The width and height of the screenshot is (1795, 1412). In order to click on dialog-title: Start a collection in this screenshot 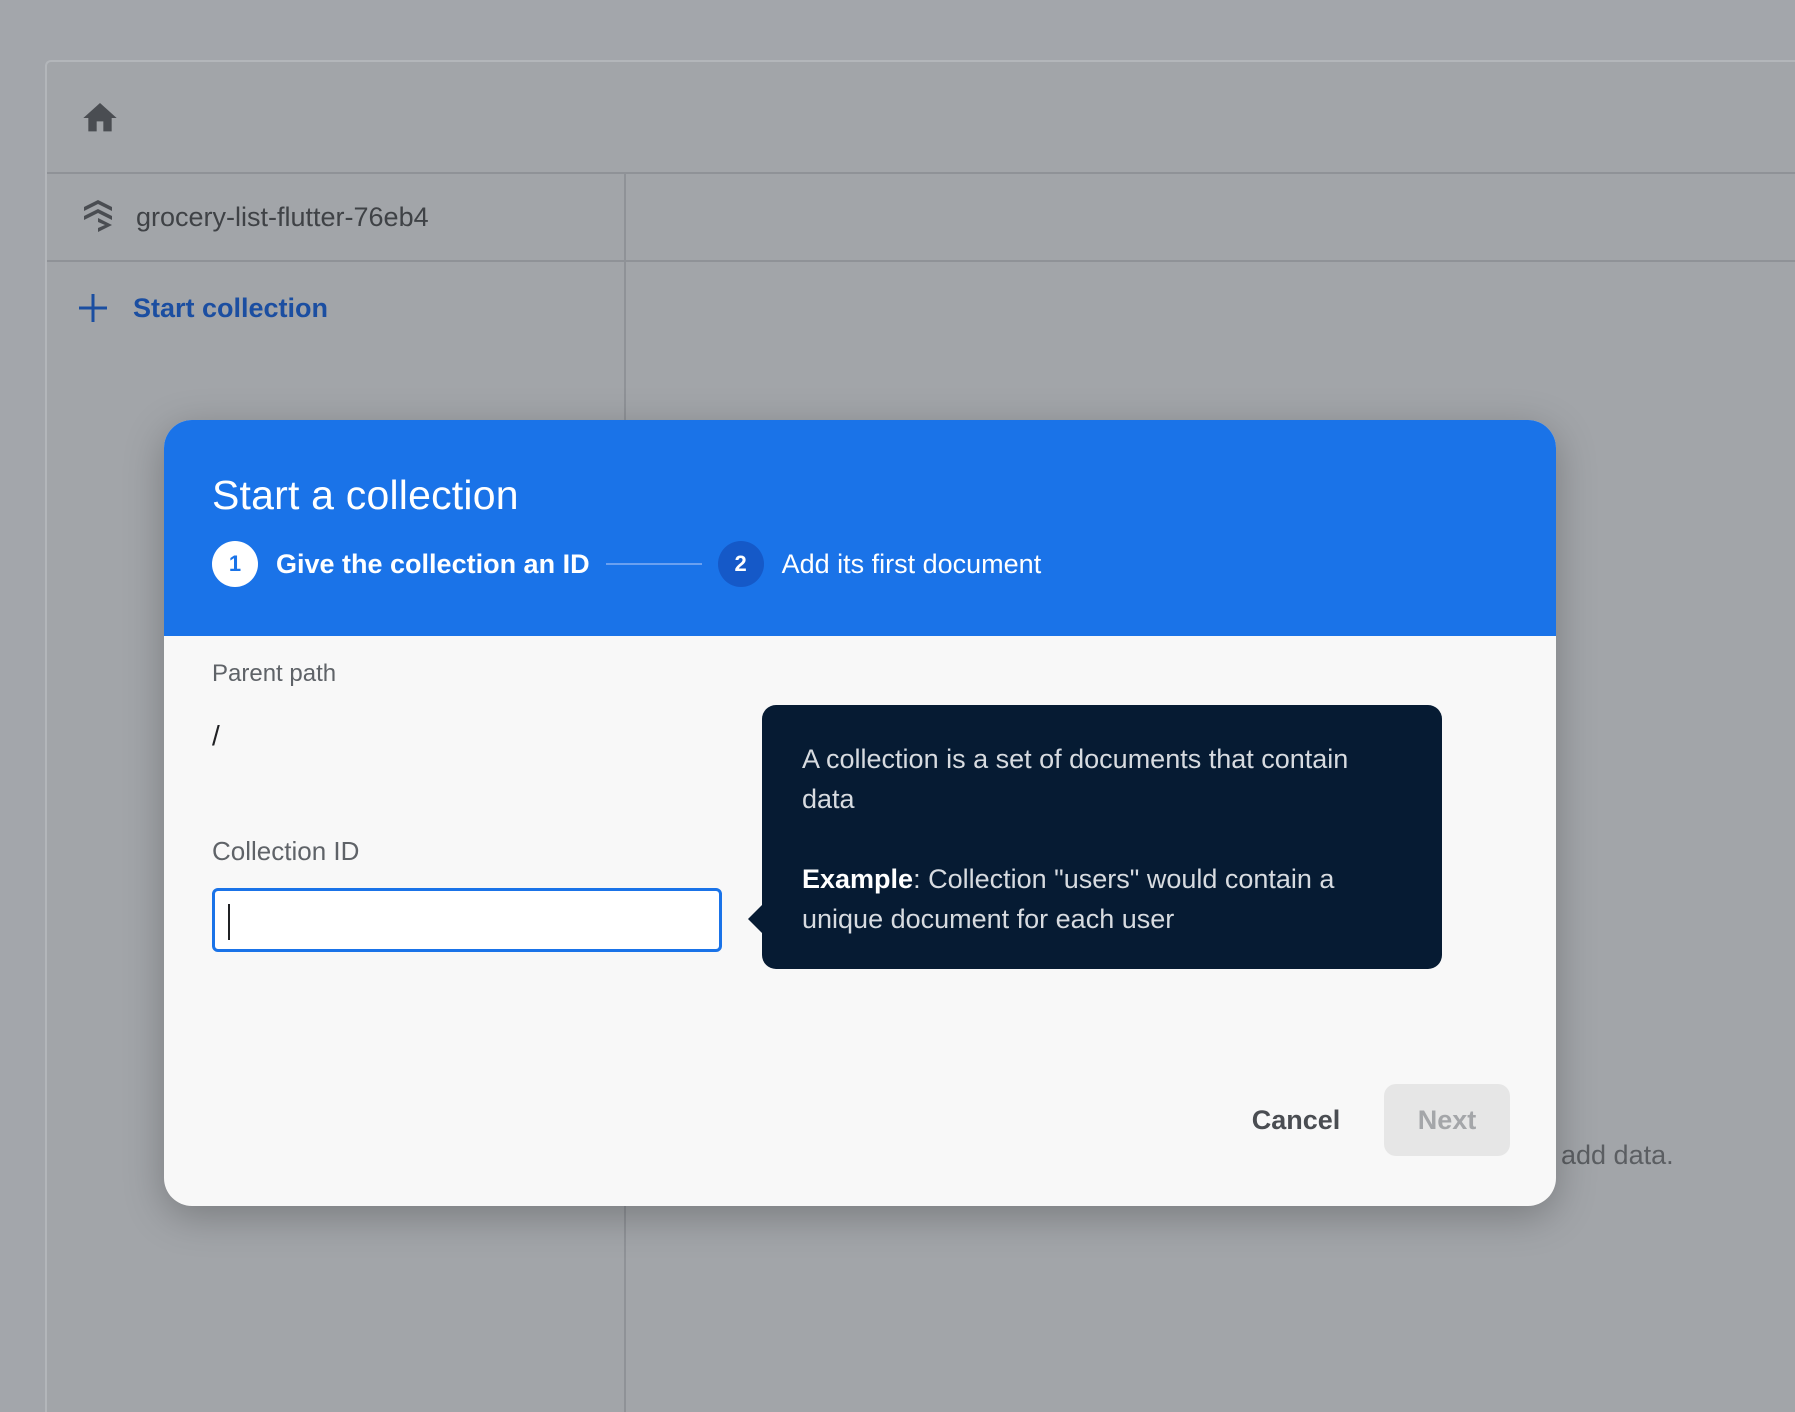, I will do `click(365, 495)`.